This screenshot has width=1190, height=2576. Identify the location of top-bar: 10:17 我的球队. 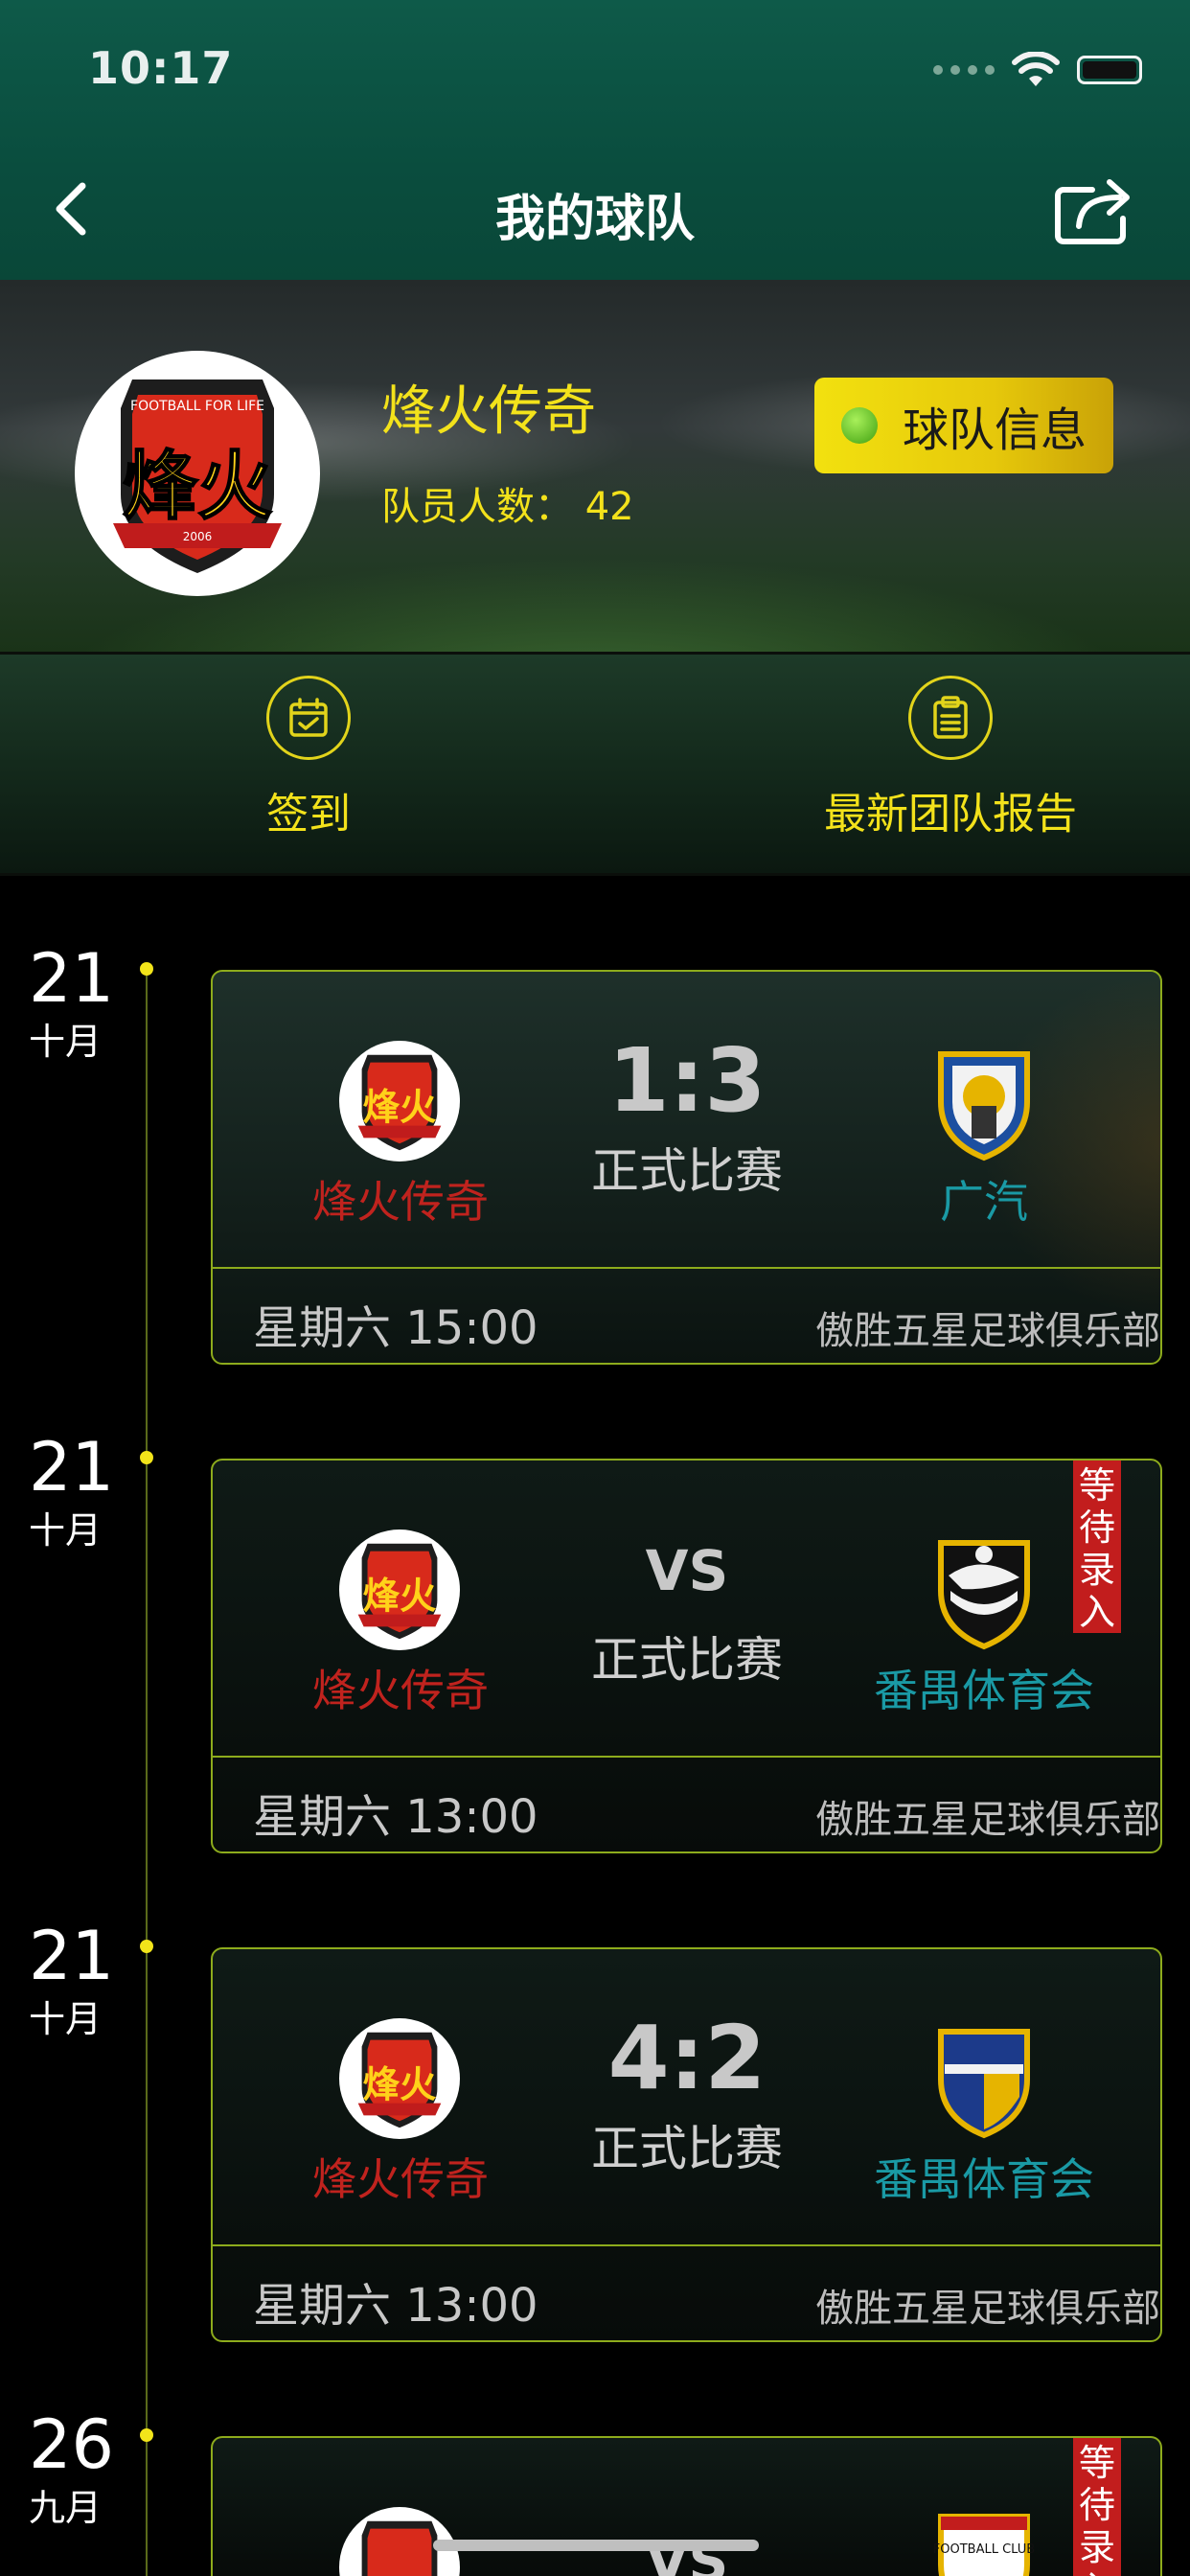
(595, 140).